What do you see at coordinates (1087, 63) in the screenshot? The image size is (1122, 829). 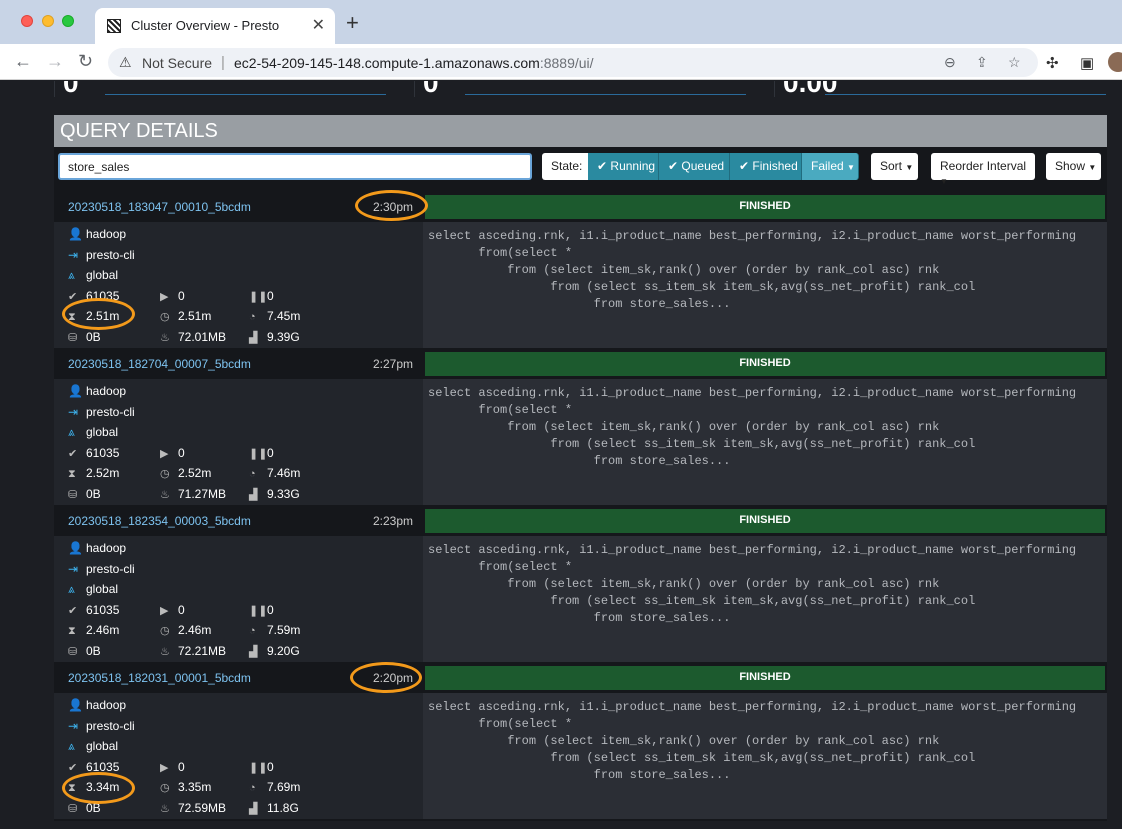 I see `sidebar-icon: ▣` at bounding box center [1087, 63].